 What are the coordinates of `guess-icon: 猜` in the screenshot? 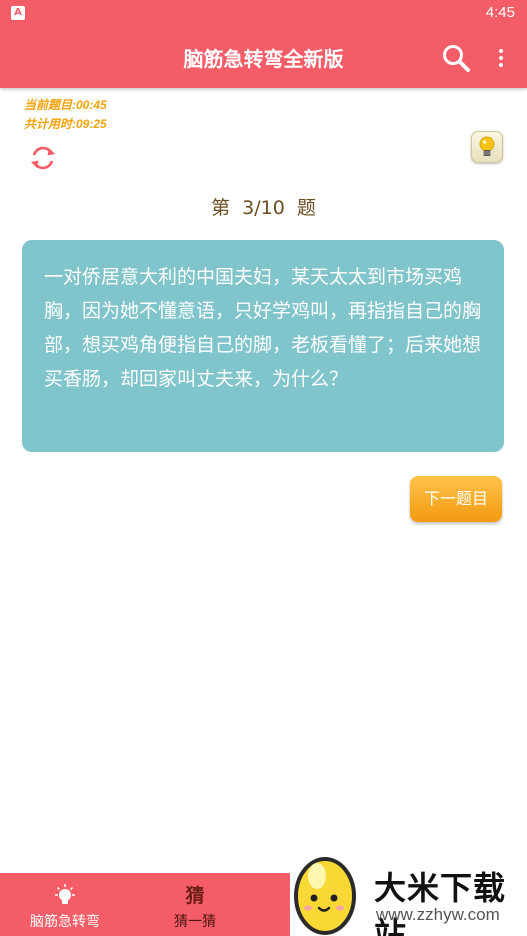 It's located at (195, 896).